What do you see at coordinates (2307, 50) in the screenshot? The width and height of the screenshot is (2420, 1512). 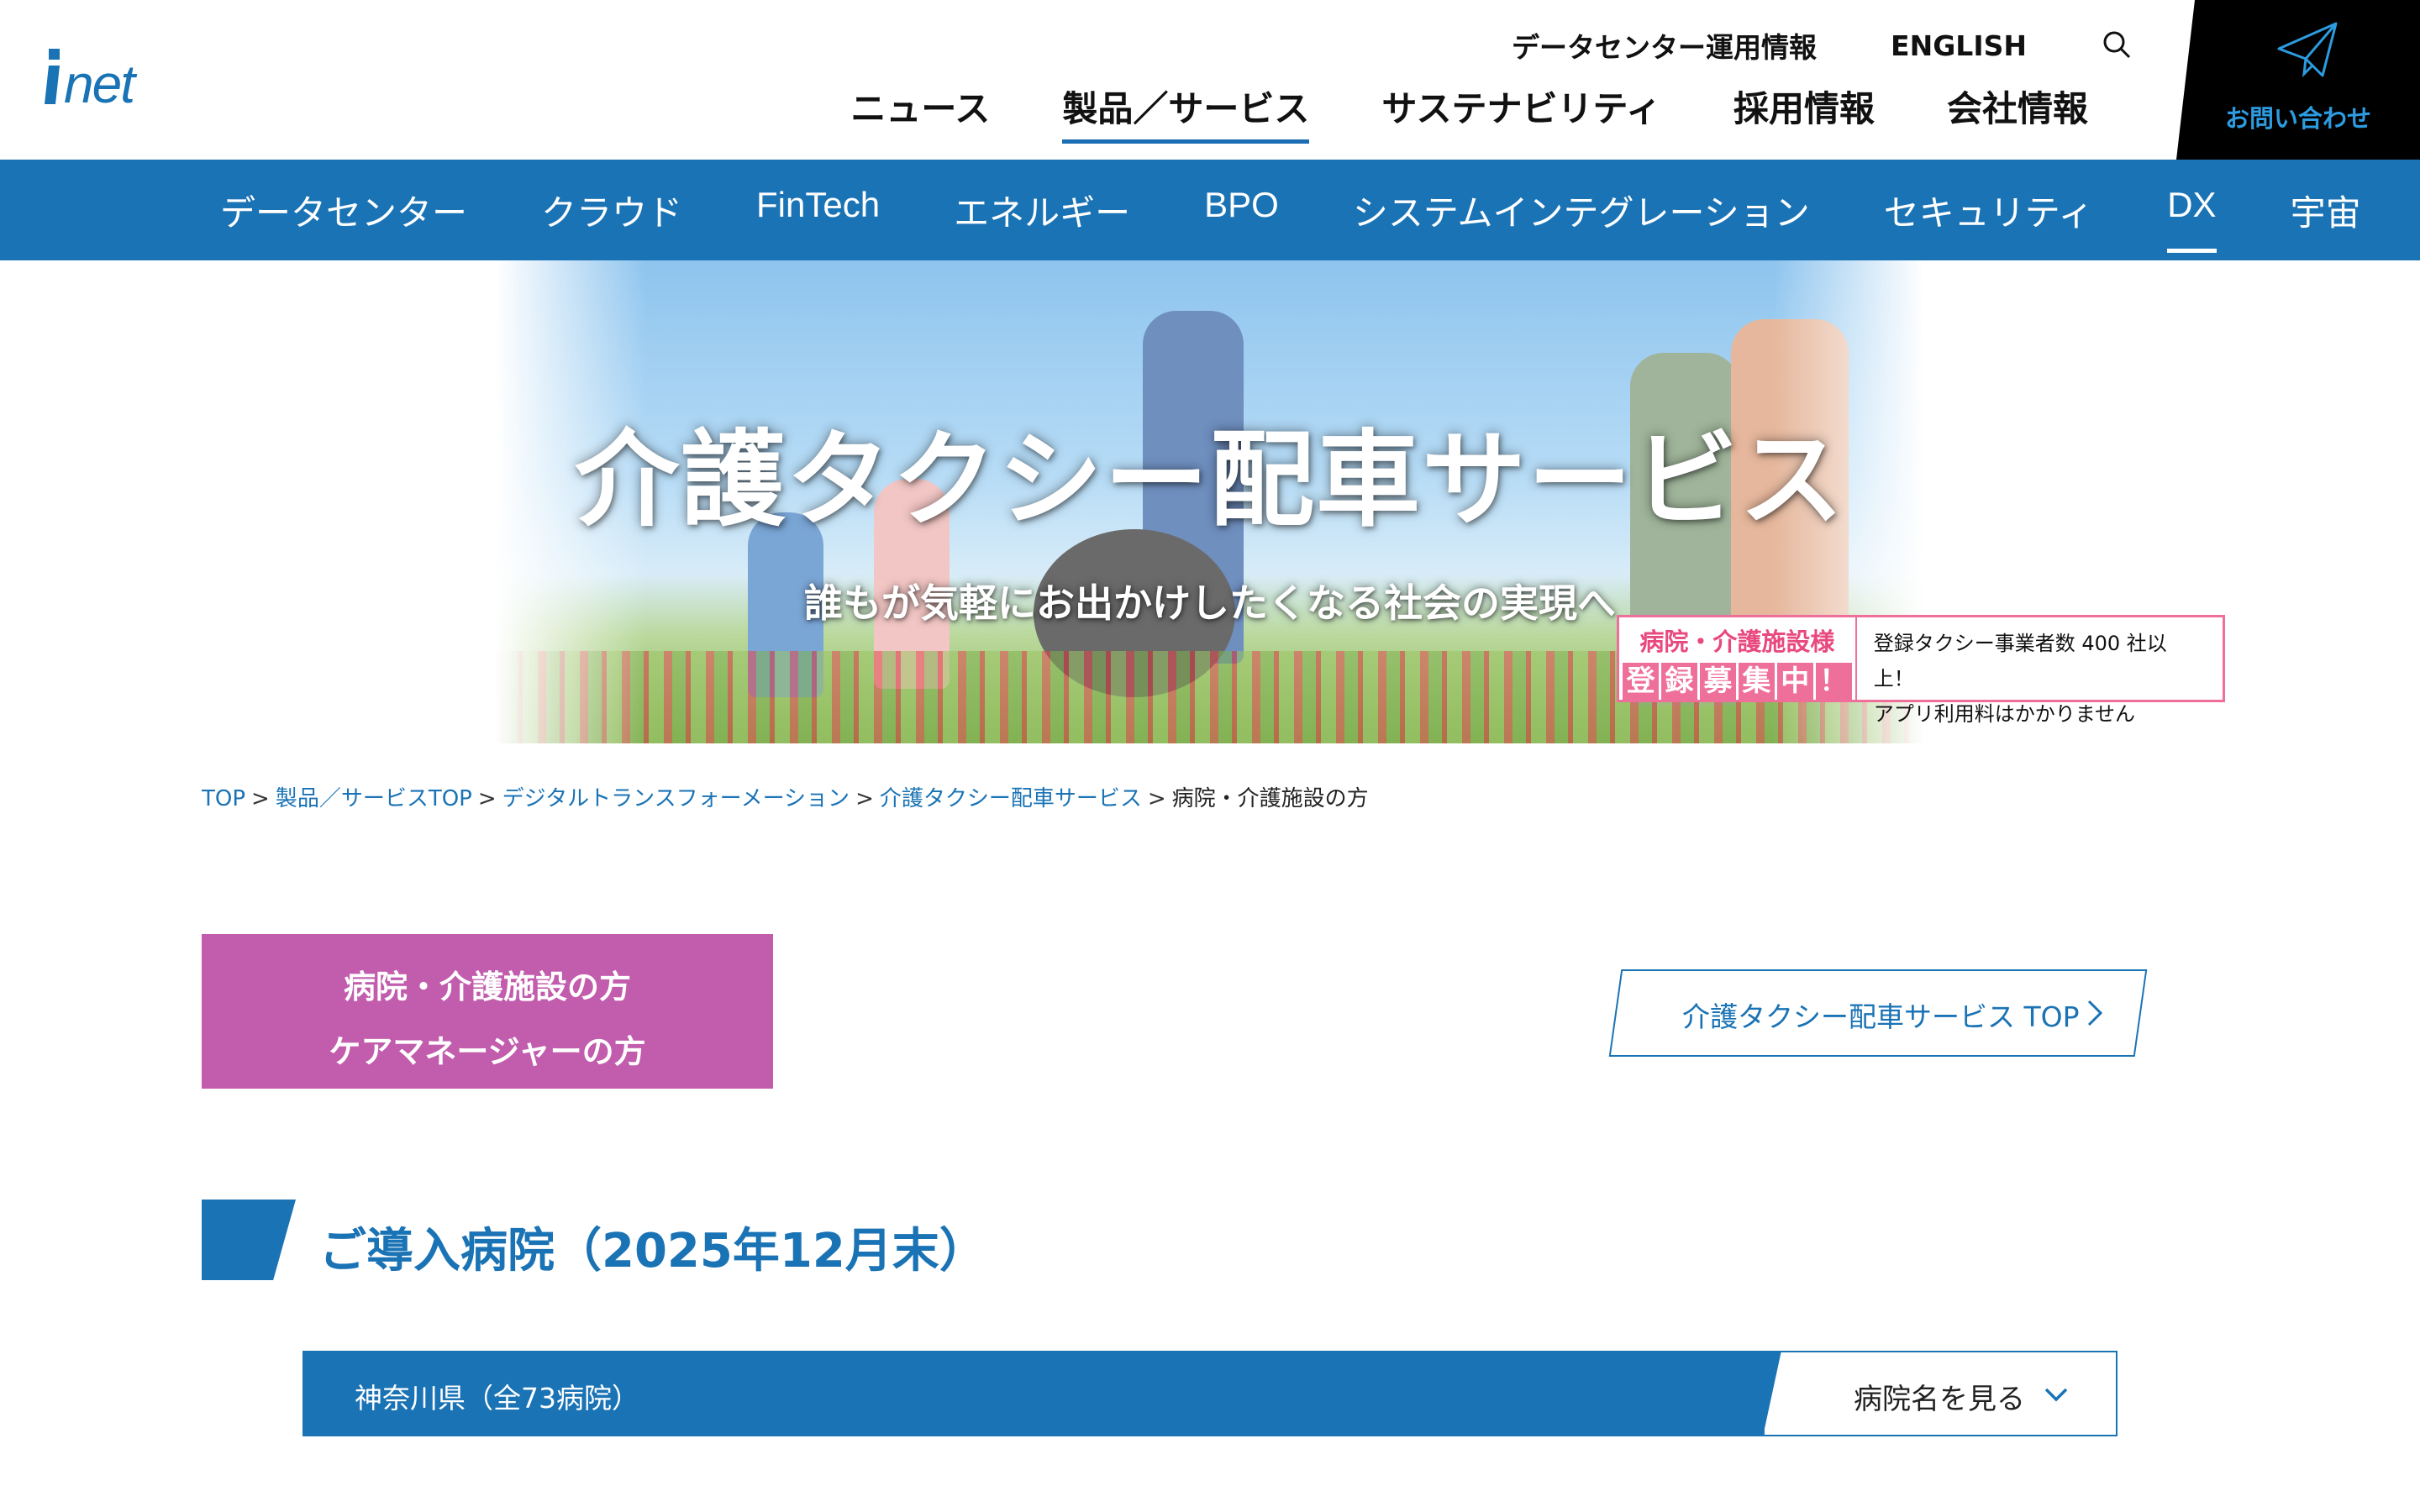 I see `paper-plane-icon` at bounding box center [2307, 50].